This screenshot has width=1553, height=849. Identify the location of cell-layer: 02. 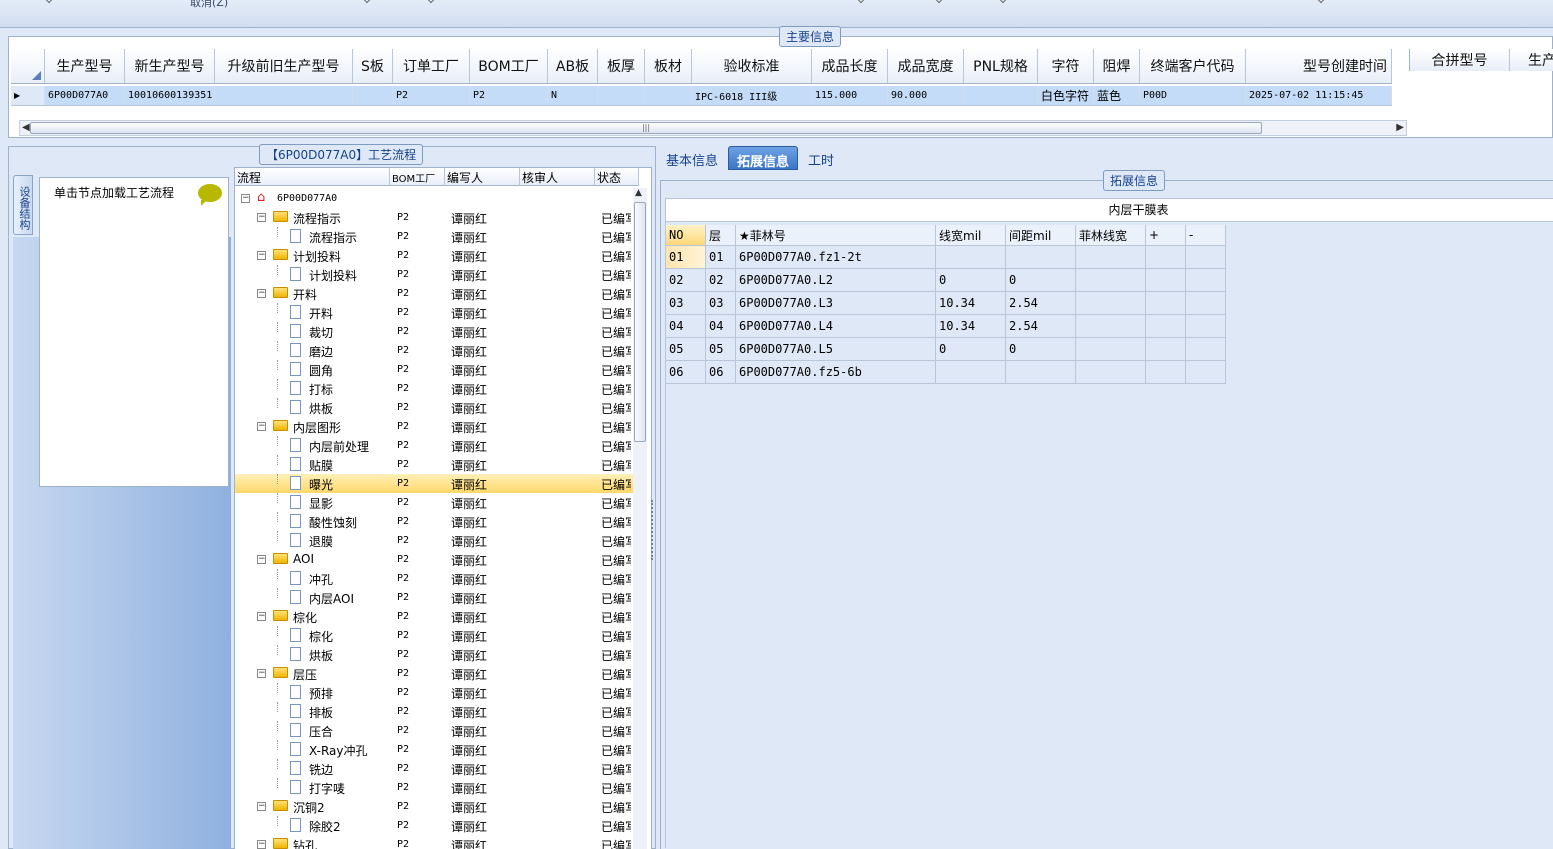
(721, 280).